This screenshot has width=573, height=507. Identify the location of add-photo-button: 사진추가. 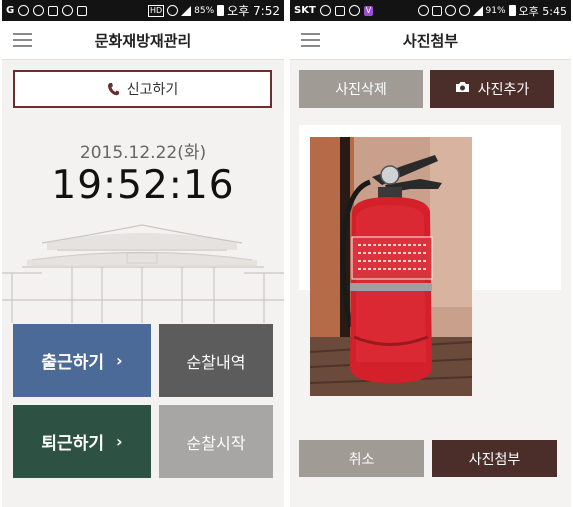
(492, 89).